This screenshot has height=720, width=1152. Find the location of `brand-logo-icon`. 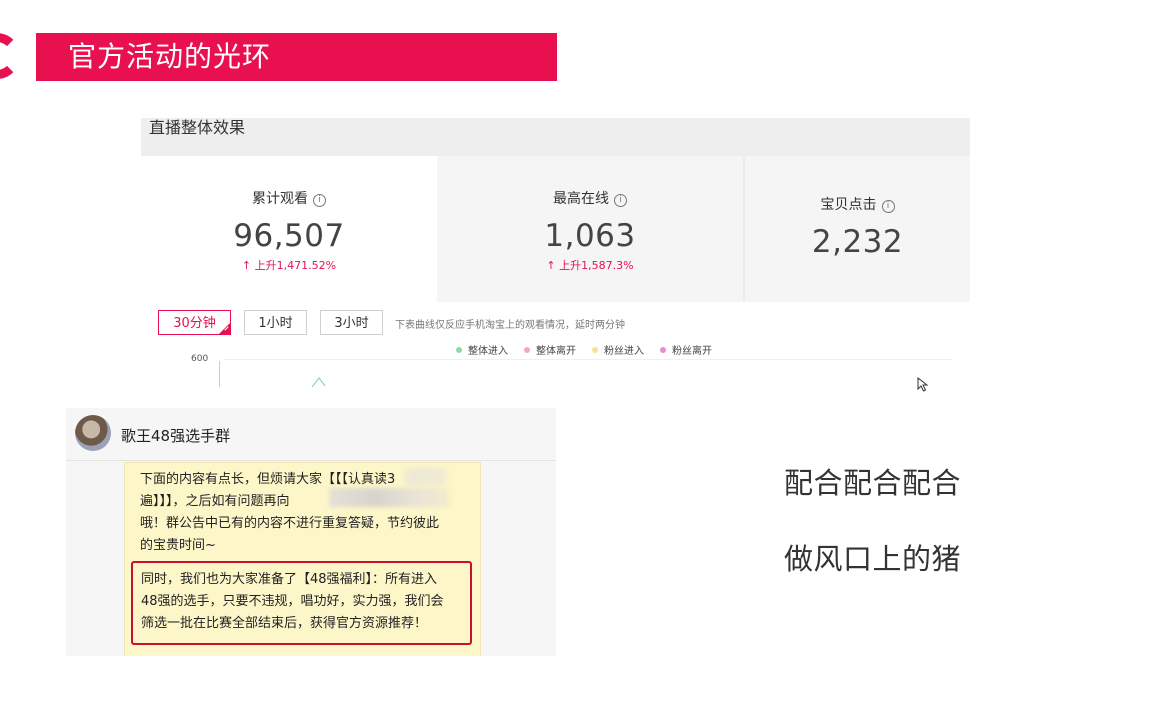

brand-logo-icon is located at coordinates (10, 56).